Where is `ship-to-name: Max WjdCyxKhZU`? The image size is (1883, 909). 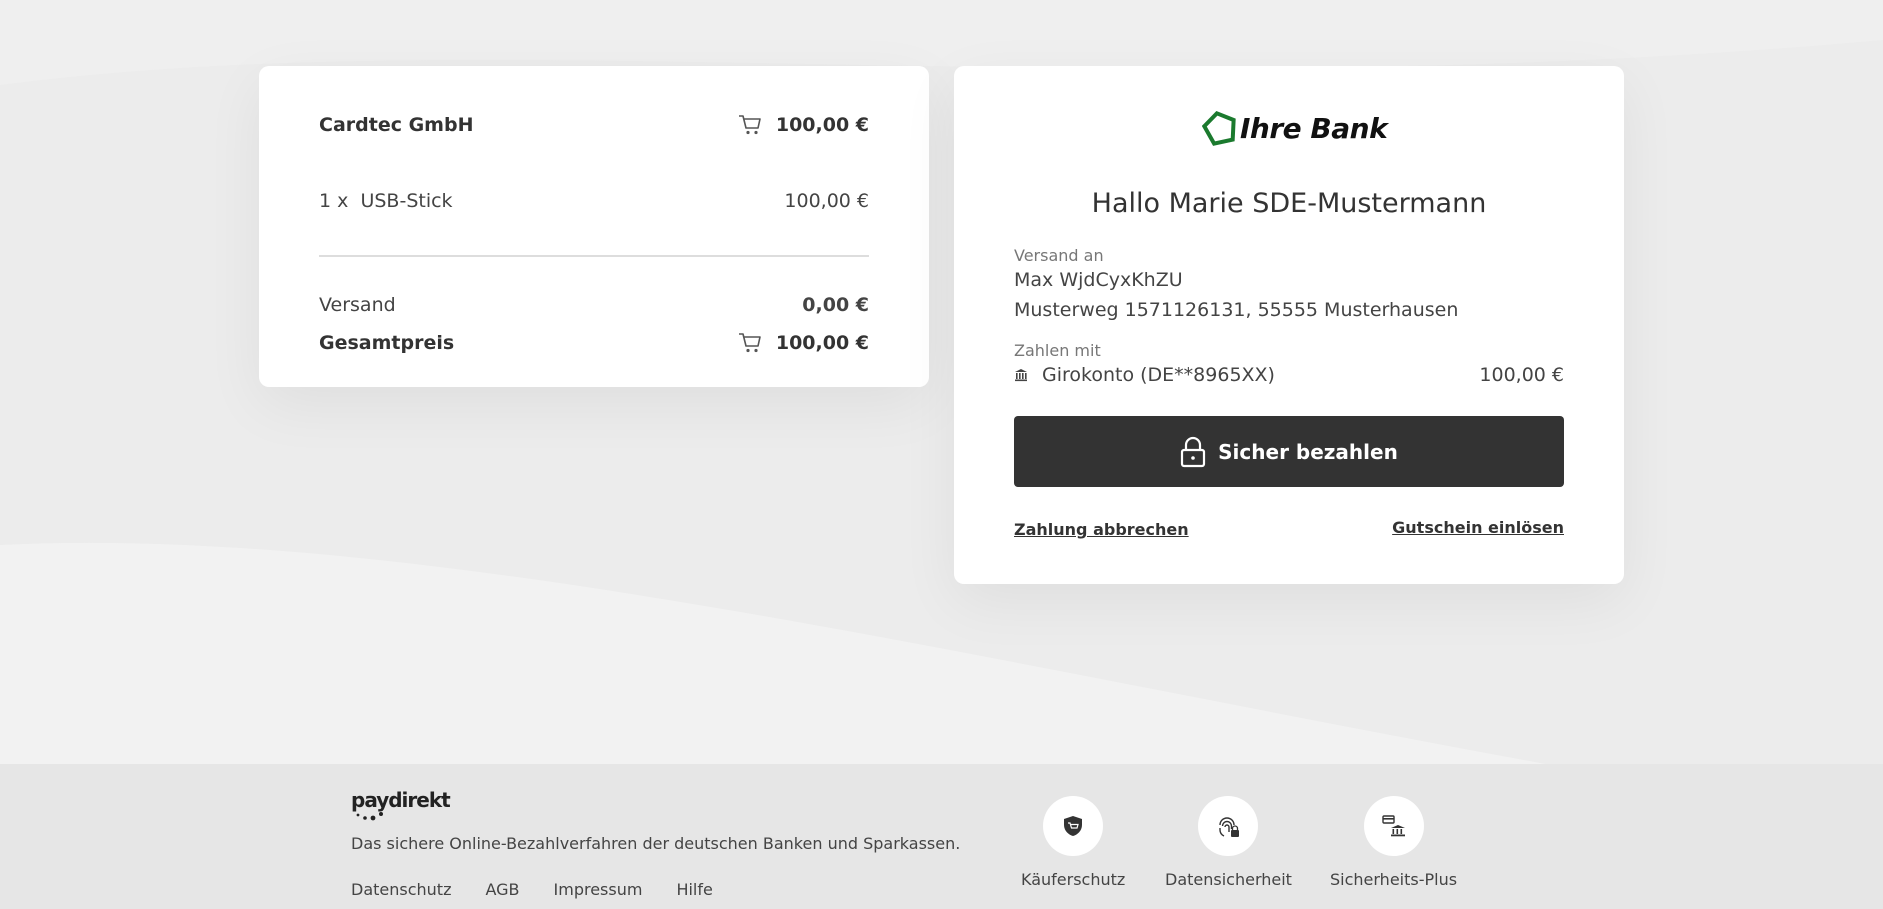
ship-to-name: Max WjdCyxKhZU is located at coordinates (1098, 280).